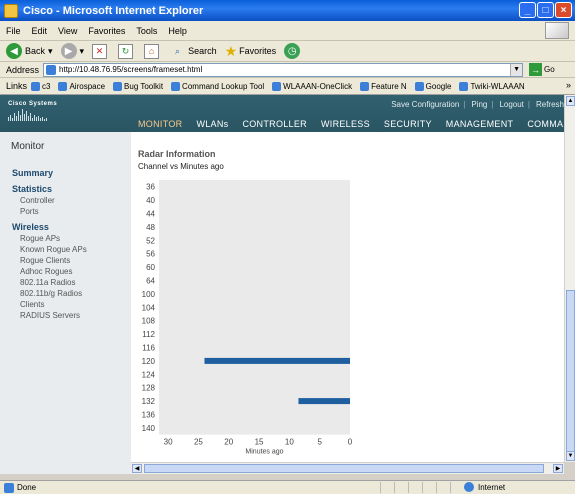 This screenshot has width=575, height=494. Describe the element at coordinates (193, 51) in the screenshot. I see `search-button: ⌕ Search` at that location.